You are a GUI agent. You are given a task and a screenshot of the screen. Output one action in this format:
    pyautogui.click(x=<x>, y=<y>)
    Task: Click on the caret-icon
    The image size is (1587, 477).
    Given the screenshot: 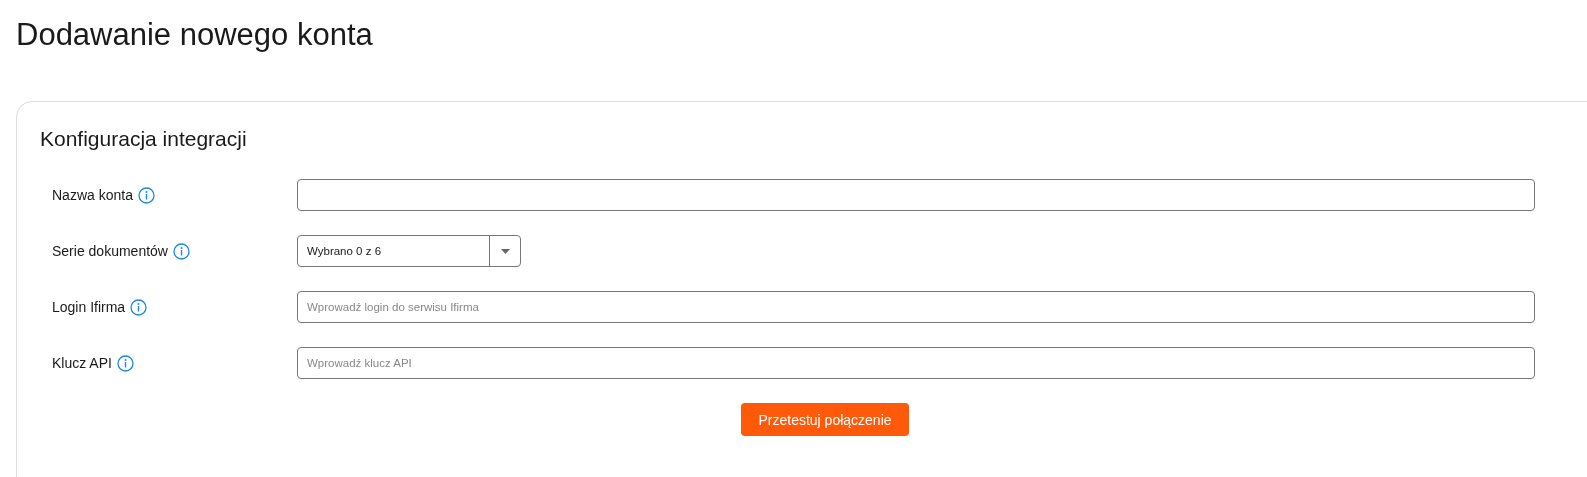 What is the action you would take?
    pyautogui.click(x=505, y=251)
    